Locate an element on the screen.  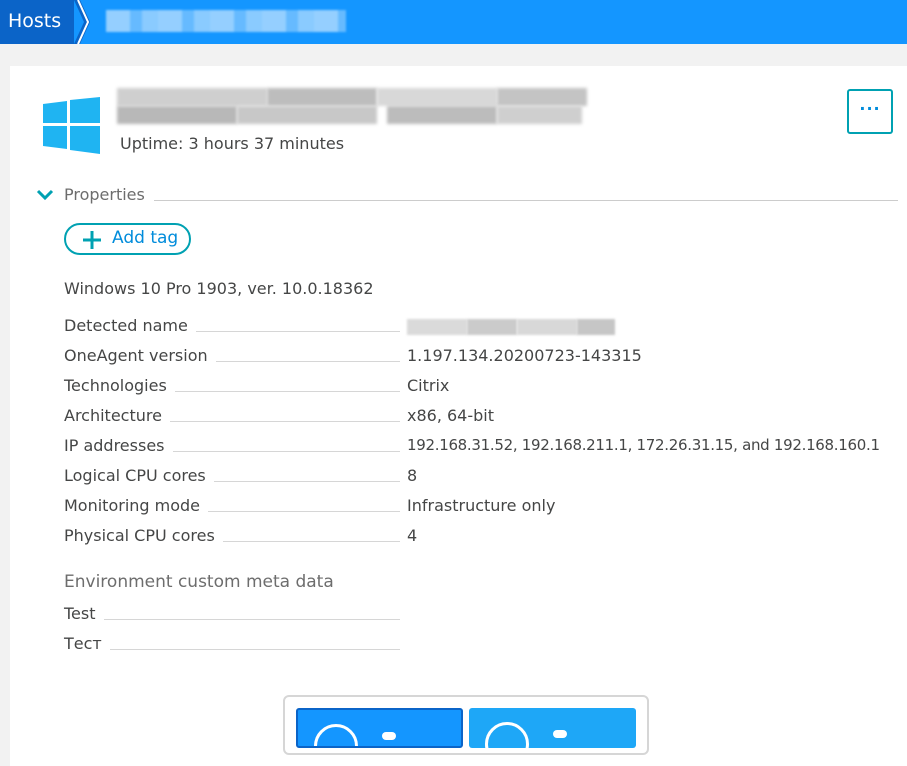
property-value: 1.197.134.20200723-143315 is located at coordinates (524, 355).